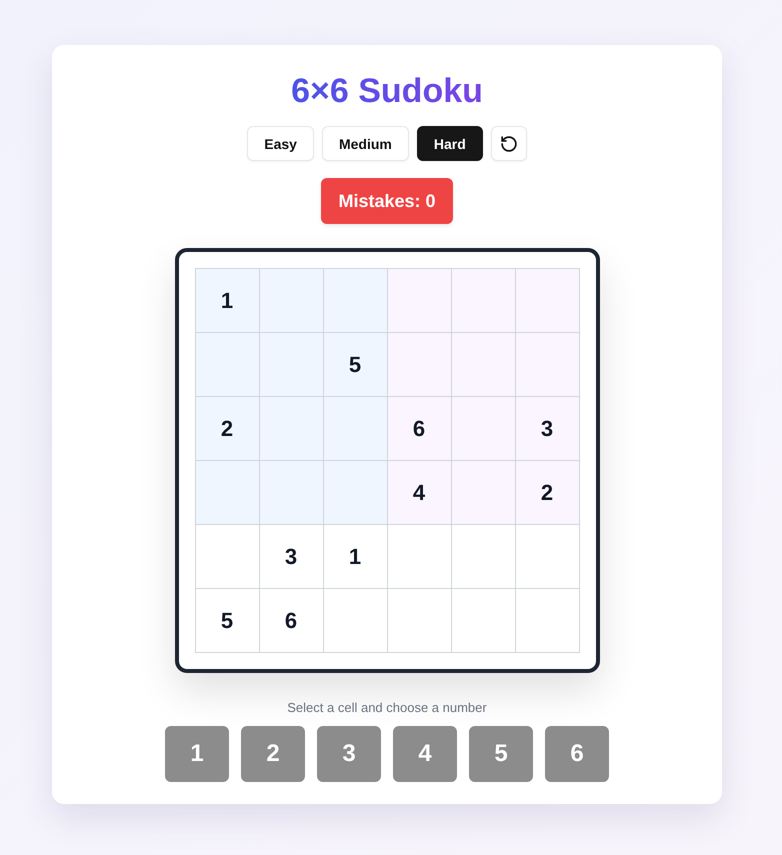 The image size is (782, 855). What do you see at coordinates (387, 201) in the screenshot?
I see `mistakes-counter: Mistakes: 0` at bounding box center [387, 201].